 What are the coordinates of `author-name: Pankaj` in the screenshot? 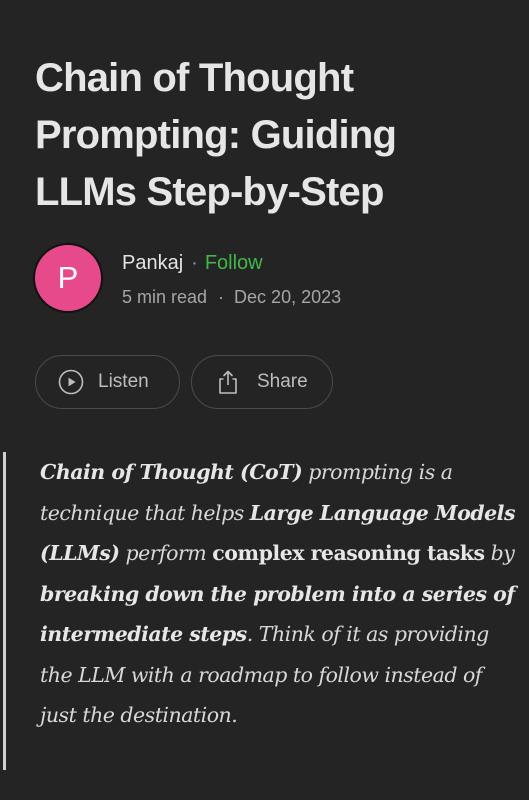 It's located at (152, 263).